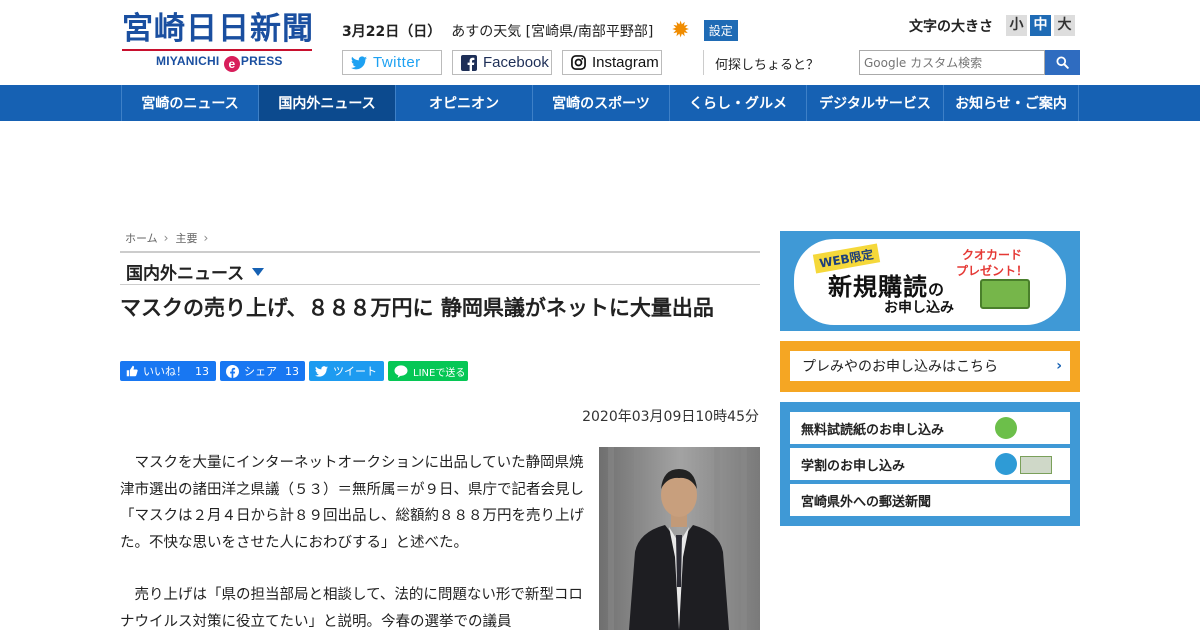 This screenshot has width=1200, height=630. I want to click on line-share-button: LINEで送る, so click(428, 371).